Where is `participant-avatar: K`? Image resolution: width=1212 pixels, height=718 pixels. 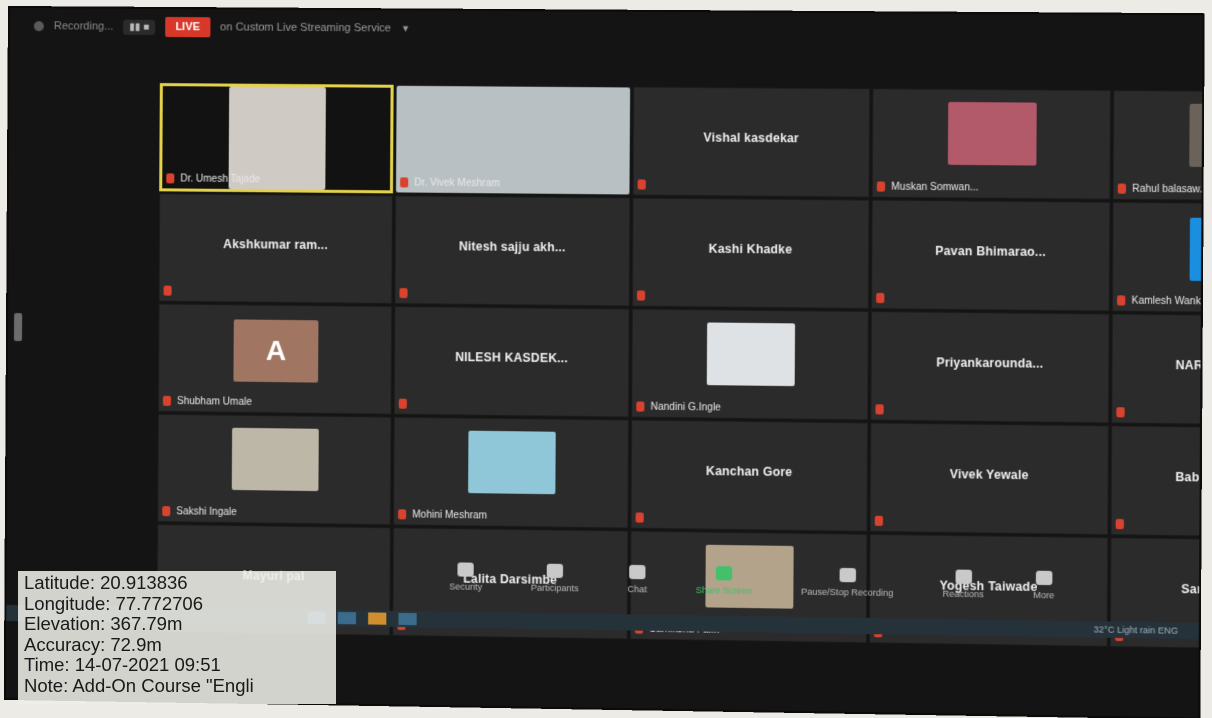 participant-avatar: K is located at coordinates (1196, 249).